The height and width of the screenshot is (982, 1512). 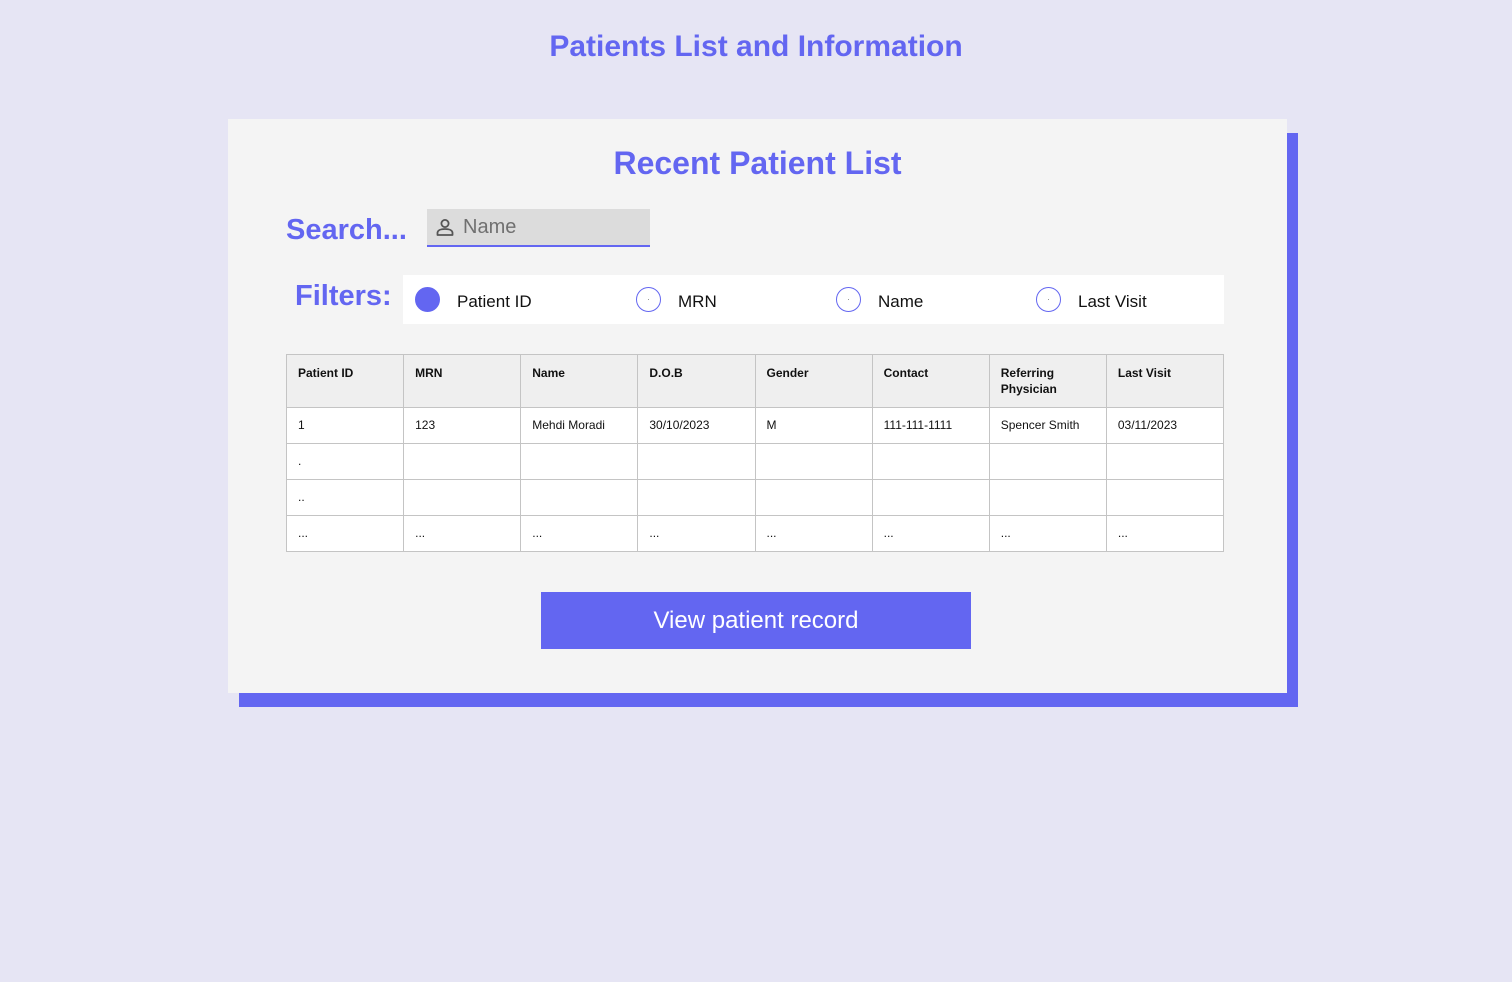 I want to click on radio-button-selected, so click(x=427, y=299).